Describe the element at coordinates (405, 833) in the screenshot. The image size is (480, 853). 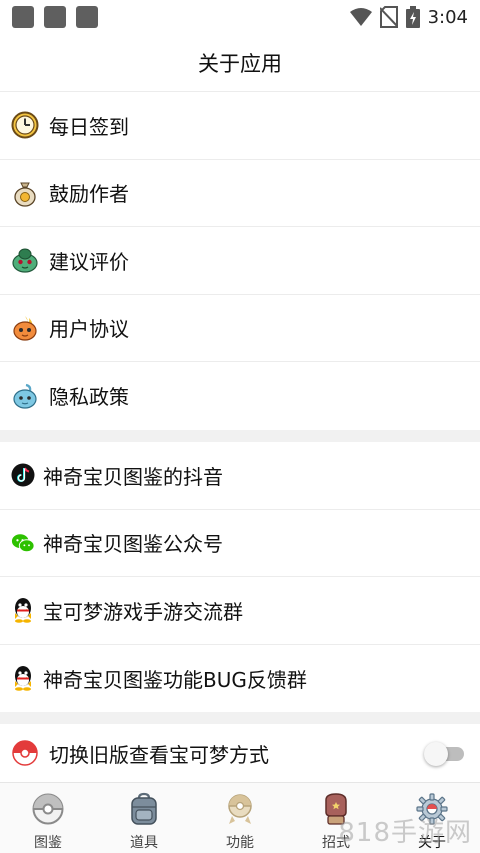
I see `watermark: 818手游网` at that location.